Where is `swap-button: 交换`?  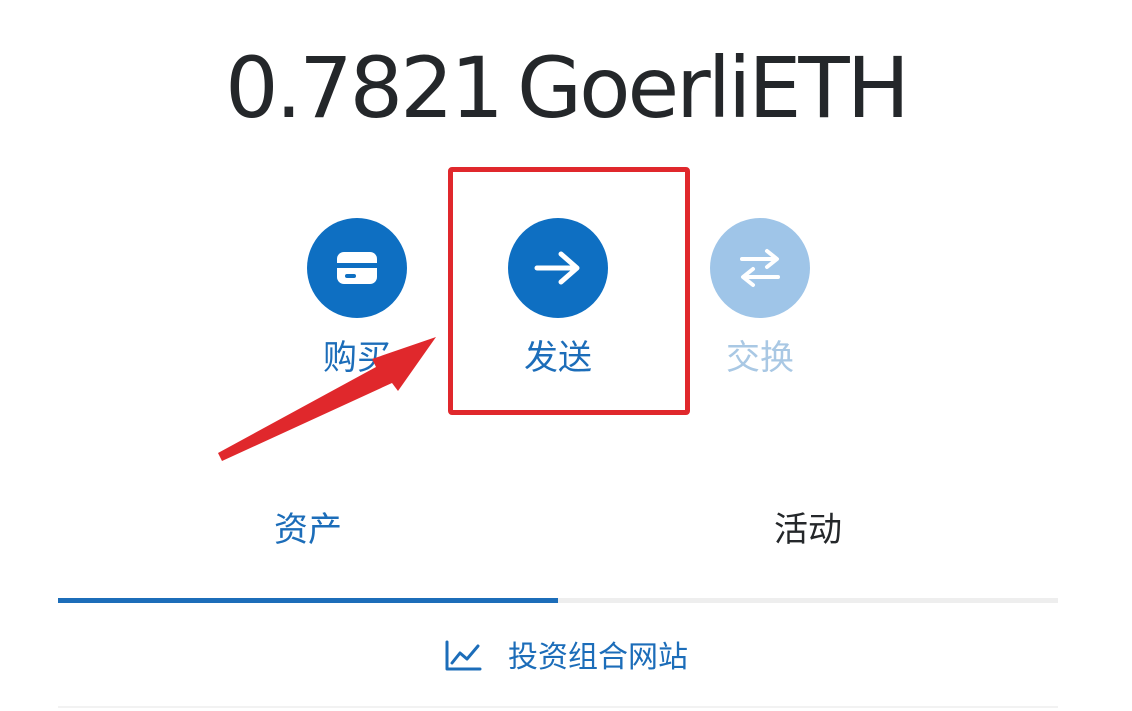 swap-button: 交换 is located at coordinates (760, 298).